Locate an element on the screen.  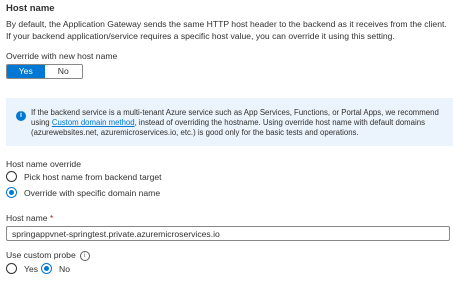
required-asterisk: * is located at coordinates (51, 218).